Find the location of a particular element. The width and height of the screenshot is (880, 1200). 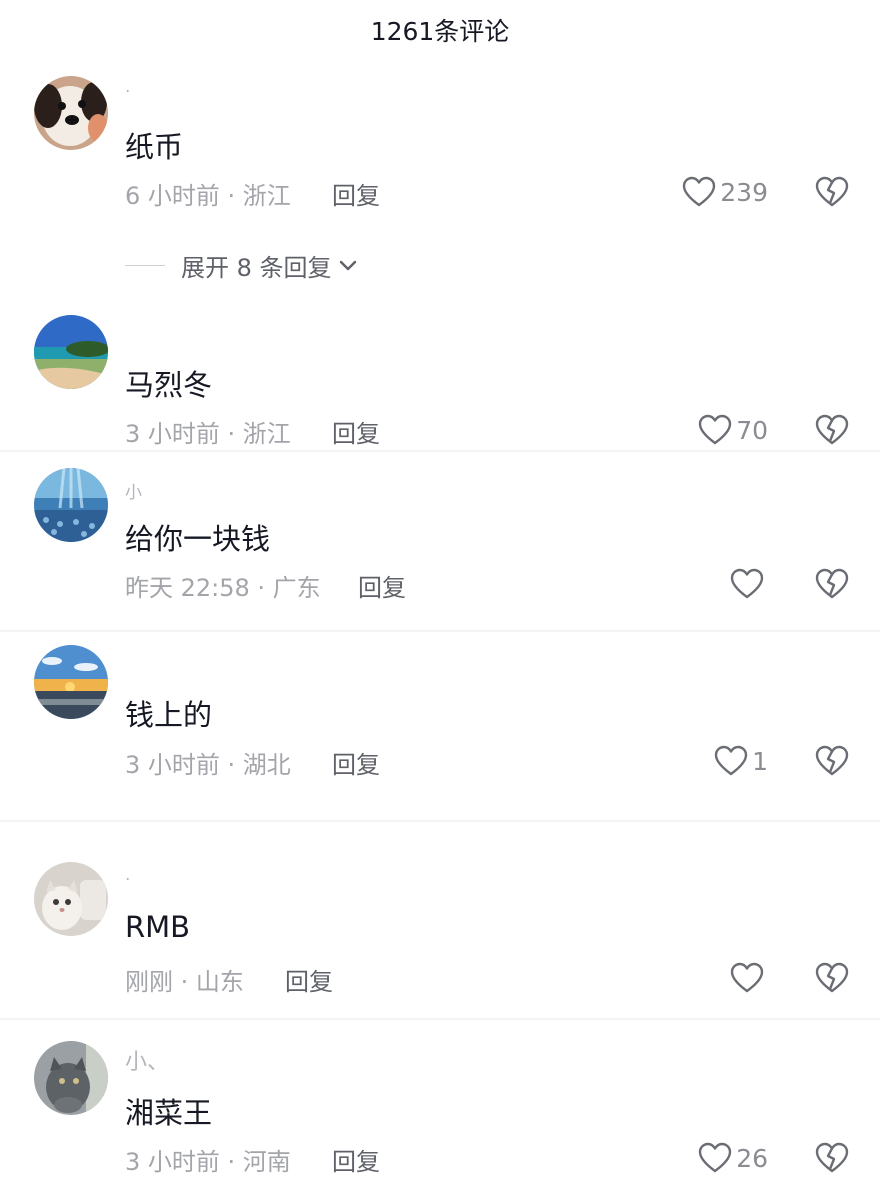

username: 小、 is located at coordinates (147, 1060).